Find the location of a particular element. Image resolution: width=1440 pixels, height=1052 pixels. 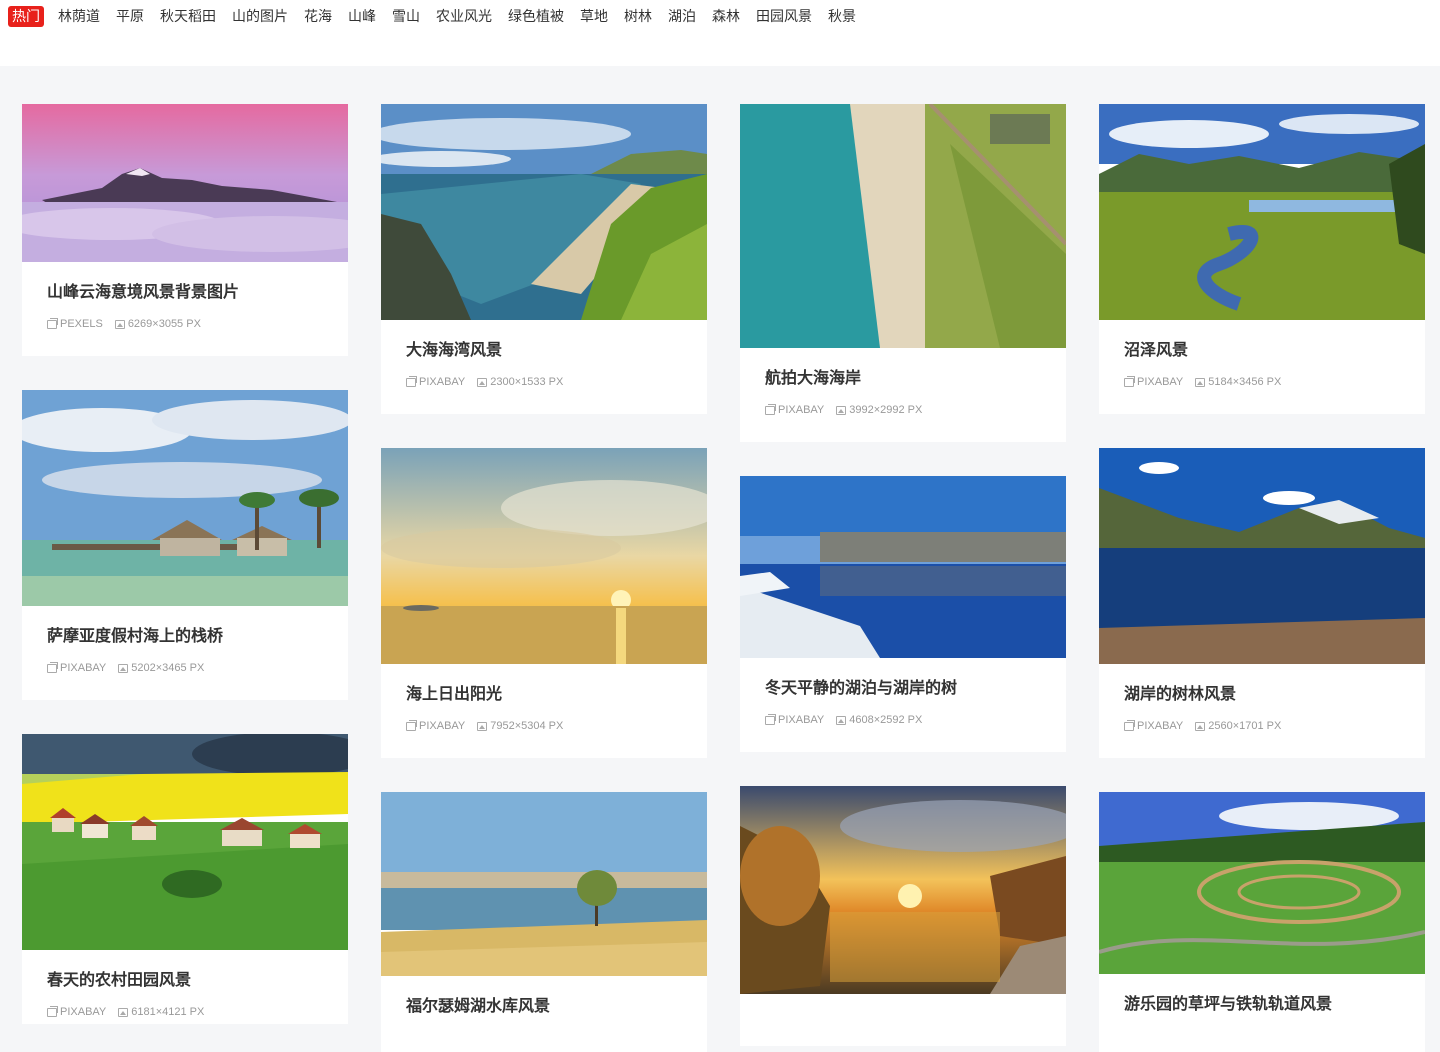

card-title: 山峰云海意境风景背景图片 is located at coordinates (185, 293).